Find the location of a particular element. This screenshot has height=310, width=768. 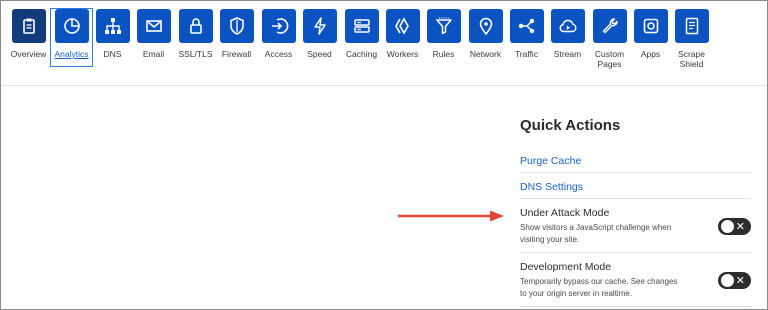

nav-item-rules: Rules is located at coordinates (443, 34).